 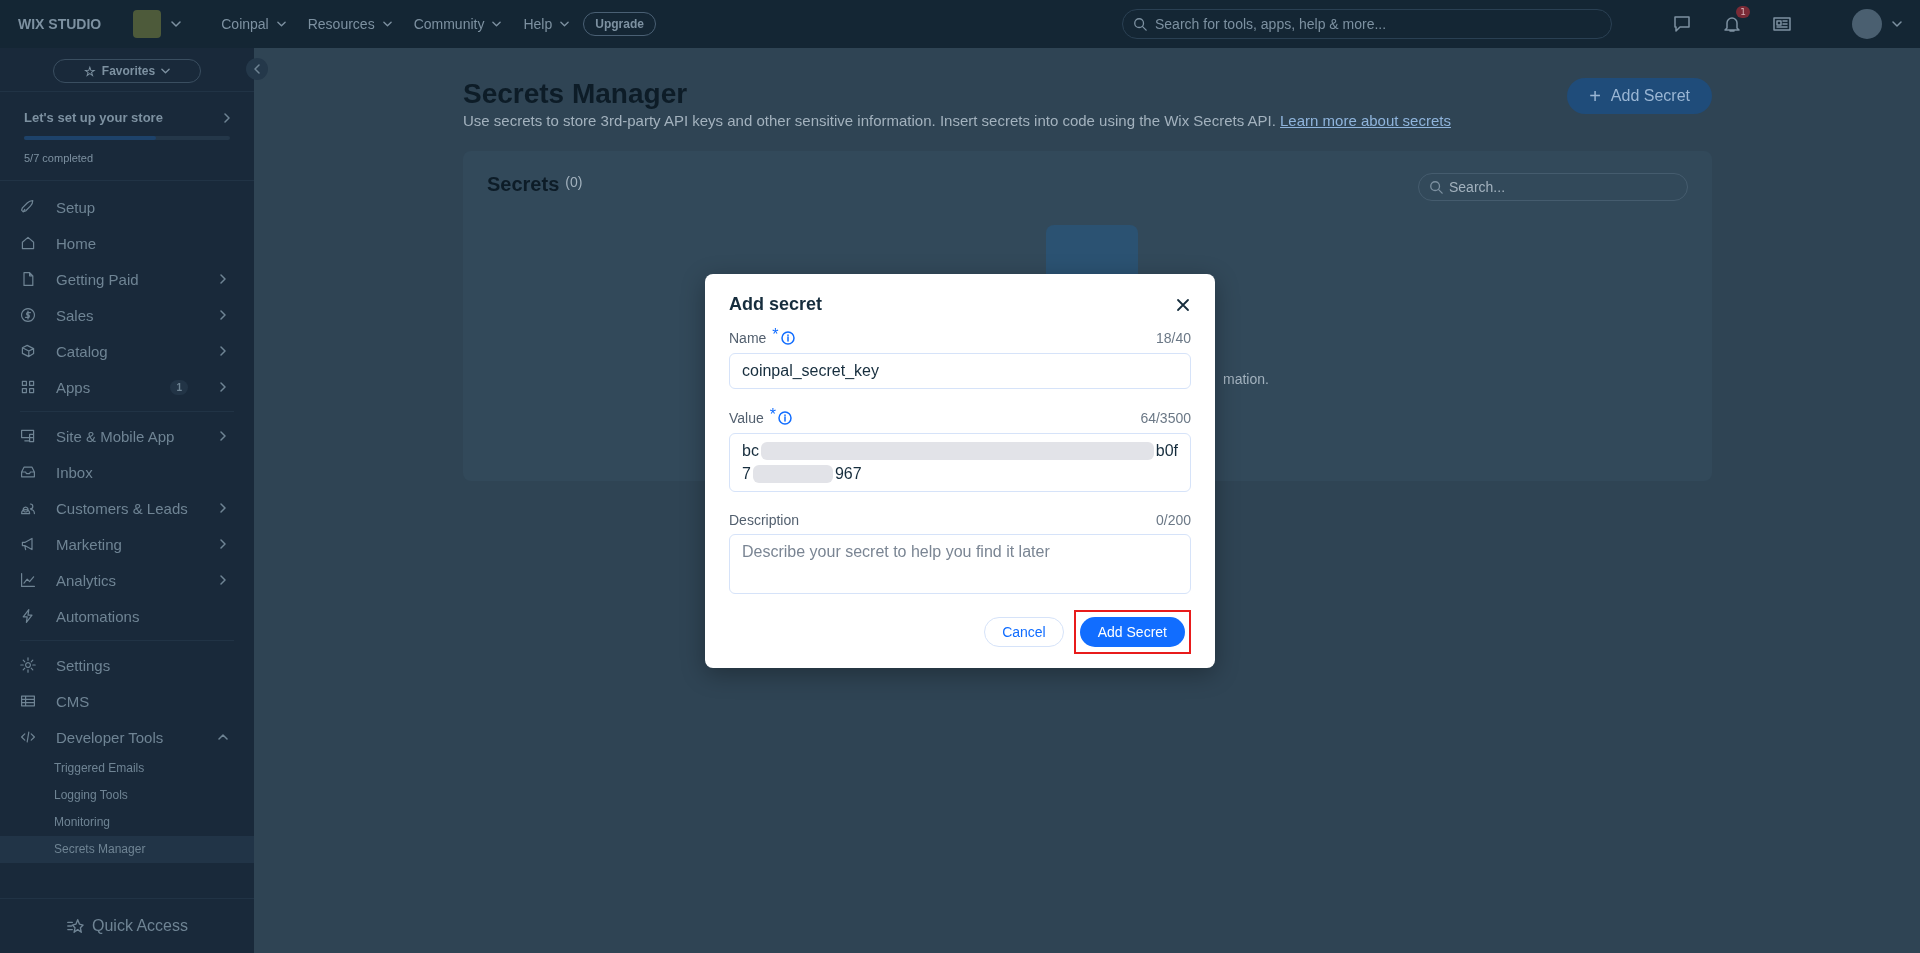 I want to click on sub-nav-item: Monitoring, so click(x=127, y=822).